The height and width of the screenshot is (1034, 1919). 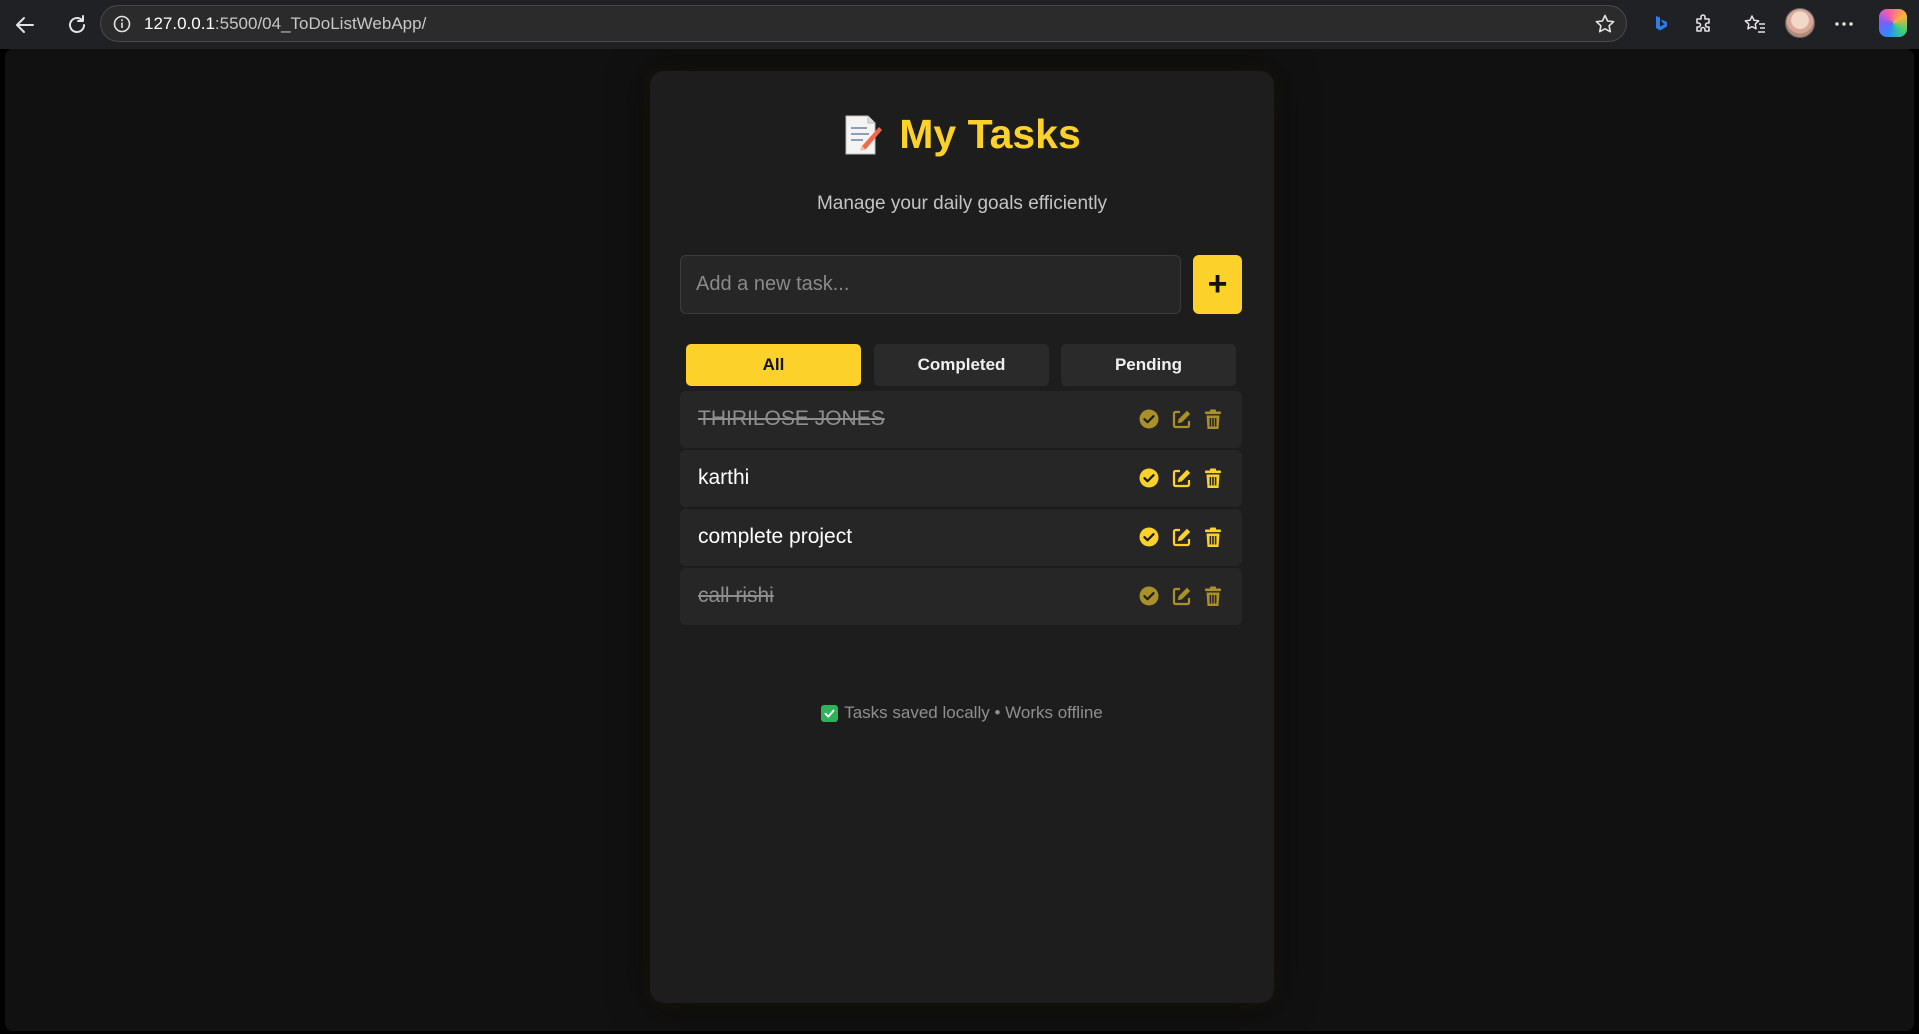 What do you see at coordinates (1148, 365) in the screenshot?
I see `filter-pending-button: Pending` at bounding box center [1148, 365].